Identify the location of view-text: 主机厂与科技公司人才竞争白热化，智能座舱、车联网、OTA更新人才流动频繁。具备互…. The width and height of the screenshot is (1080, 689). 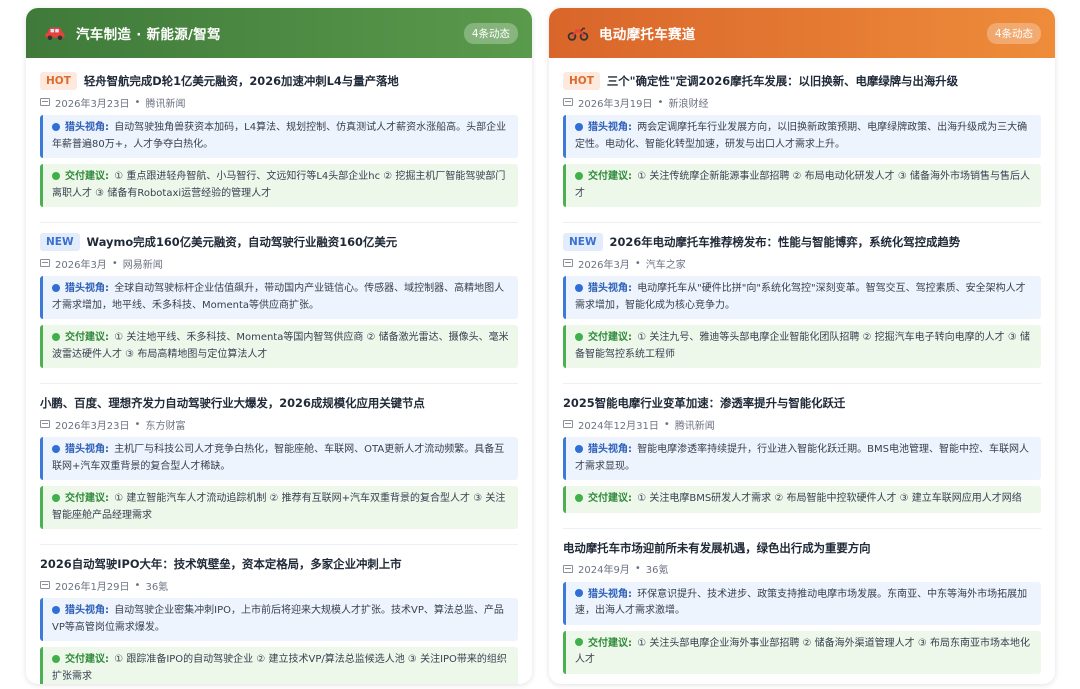
(278, 458).